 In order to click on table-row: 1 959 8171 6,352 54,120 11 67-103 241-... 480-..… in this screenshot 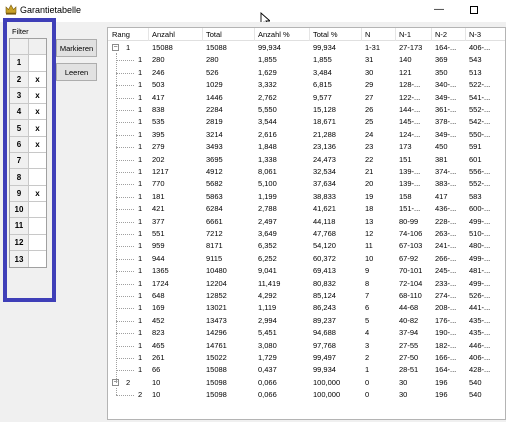, I will do `click(306, 246)`.